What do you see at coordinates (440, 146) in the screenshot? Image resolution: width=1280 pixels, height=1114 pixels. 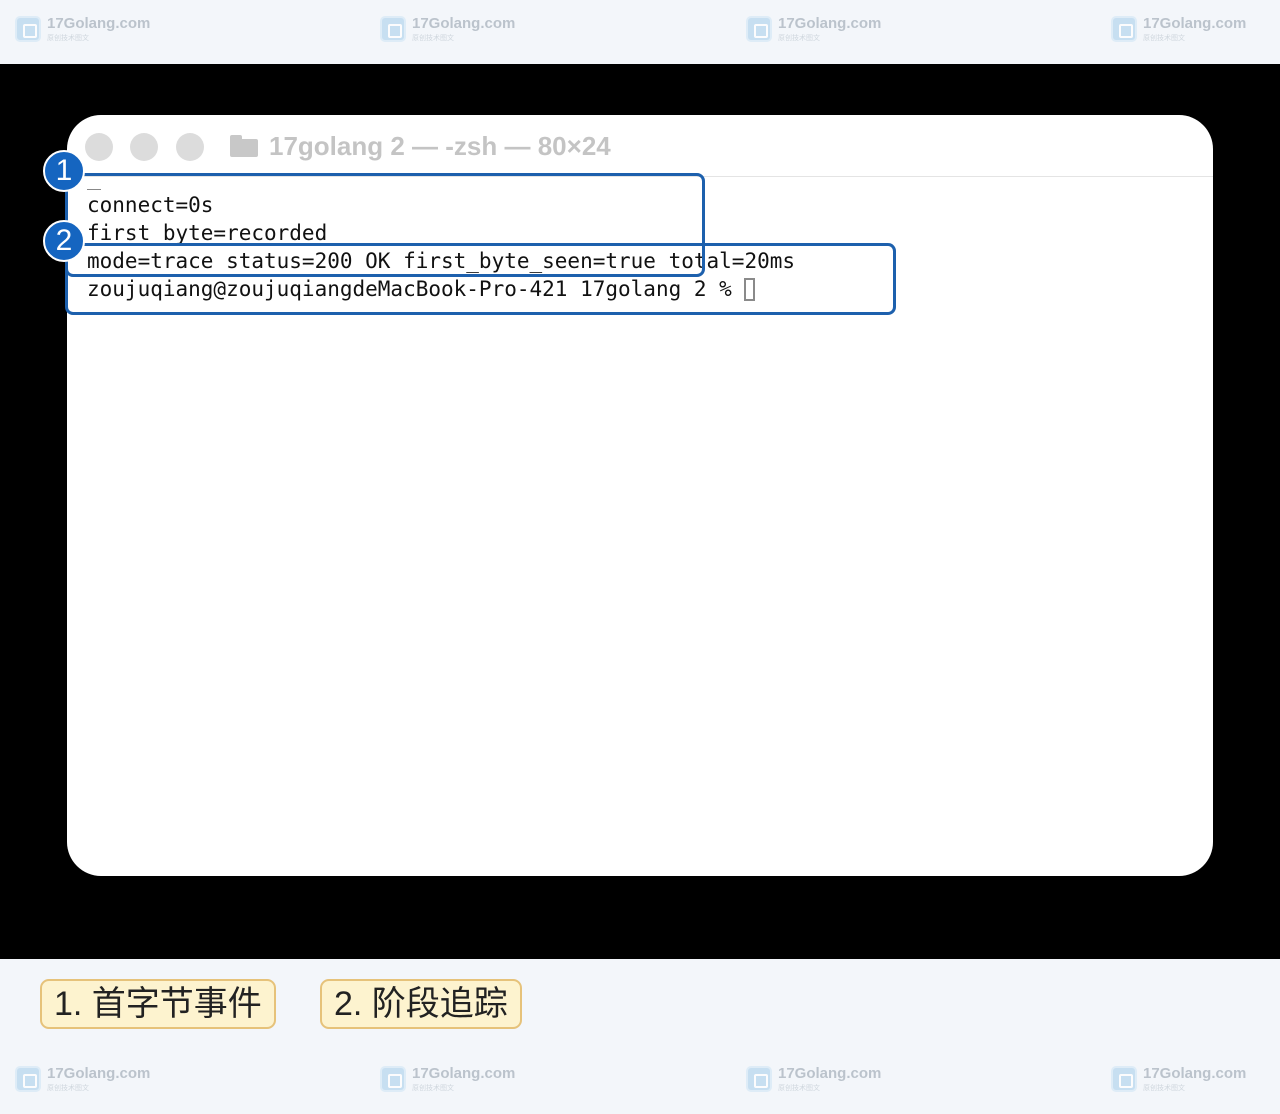 I see `window-title: 17golang 2 — -zsh — 80×24` at bounding box center [440, 146].